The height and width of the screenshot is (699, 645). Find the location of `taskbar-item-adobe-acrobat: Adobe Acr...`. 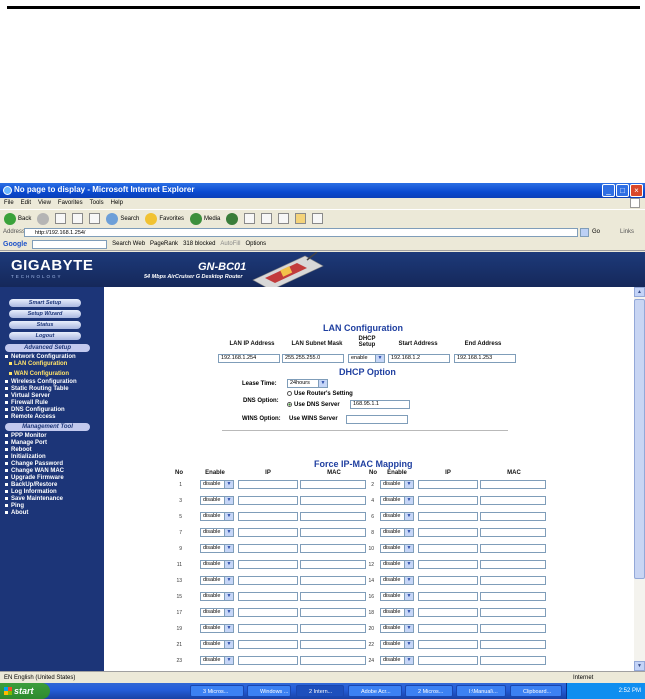

taskbar-item-adobe-acrobat: Adobe Acr... is located at coordinates (375, 691).